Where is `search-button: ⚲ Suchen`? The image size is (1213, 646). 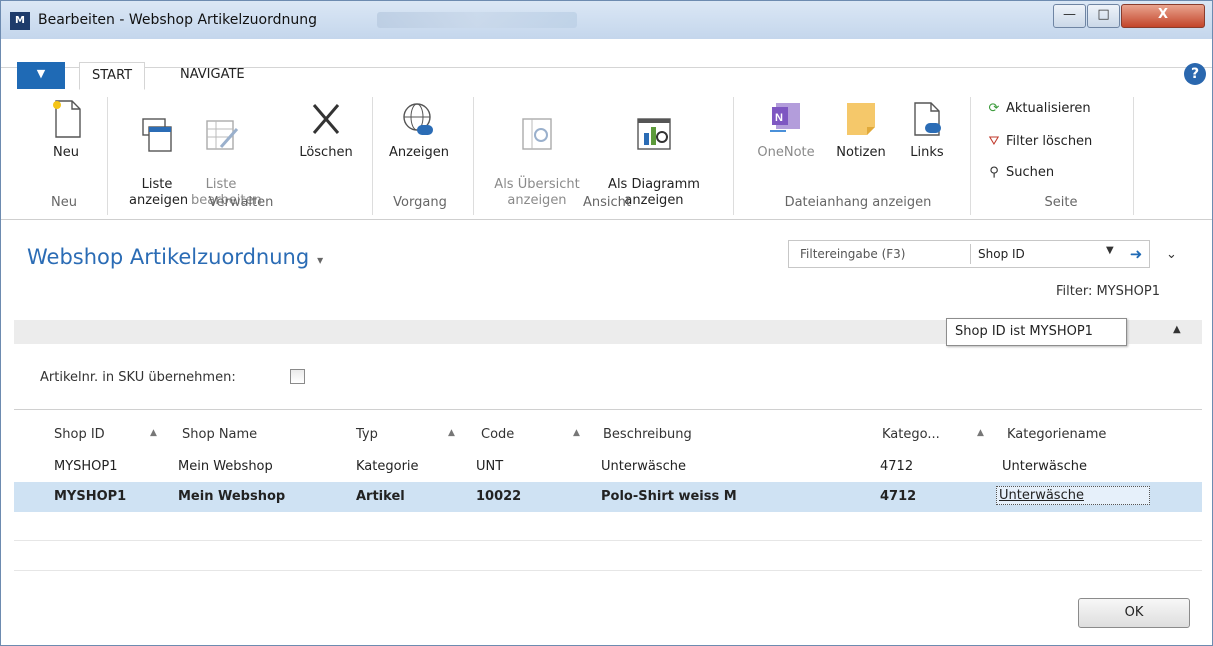
search-button: ⚲ Suchen is located at coordinates (1020, 173).